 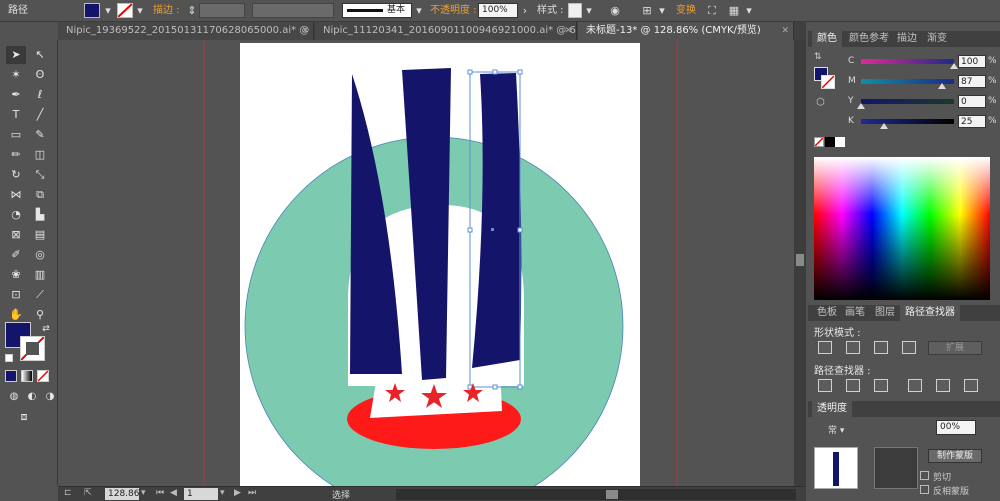 What do you see at coordinates (46, 329) in the screenshot?
I see `swap-fill-stroke-icon: ⇄` at bounding box center [46, 329].